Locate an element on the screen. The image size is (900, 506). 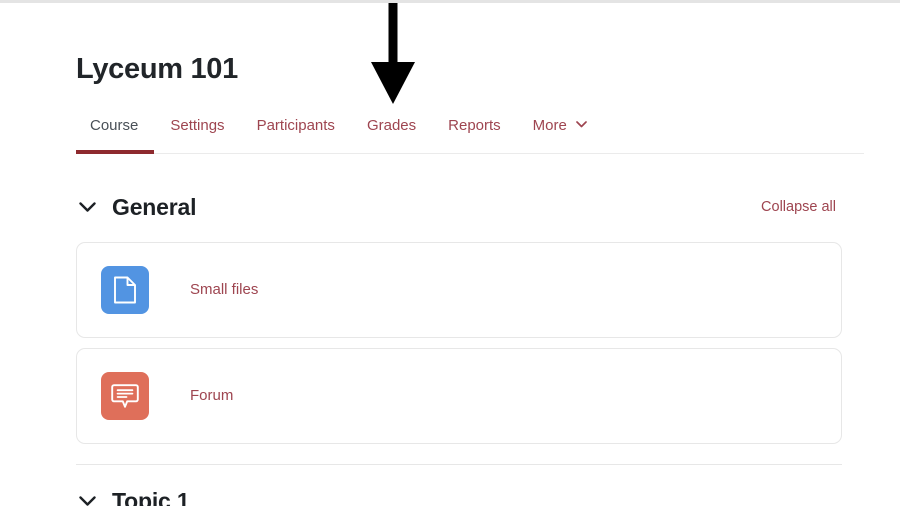
section-title-topic-1: Topic 1 is located at coordinates (151, 497).